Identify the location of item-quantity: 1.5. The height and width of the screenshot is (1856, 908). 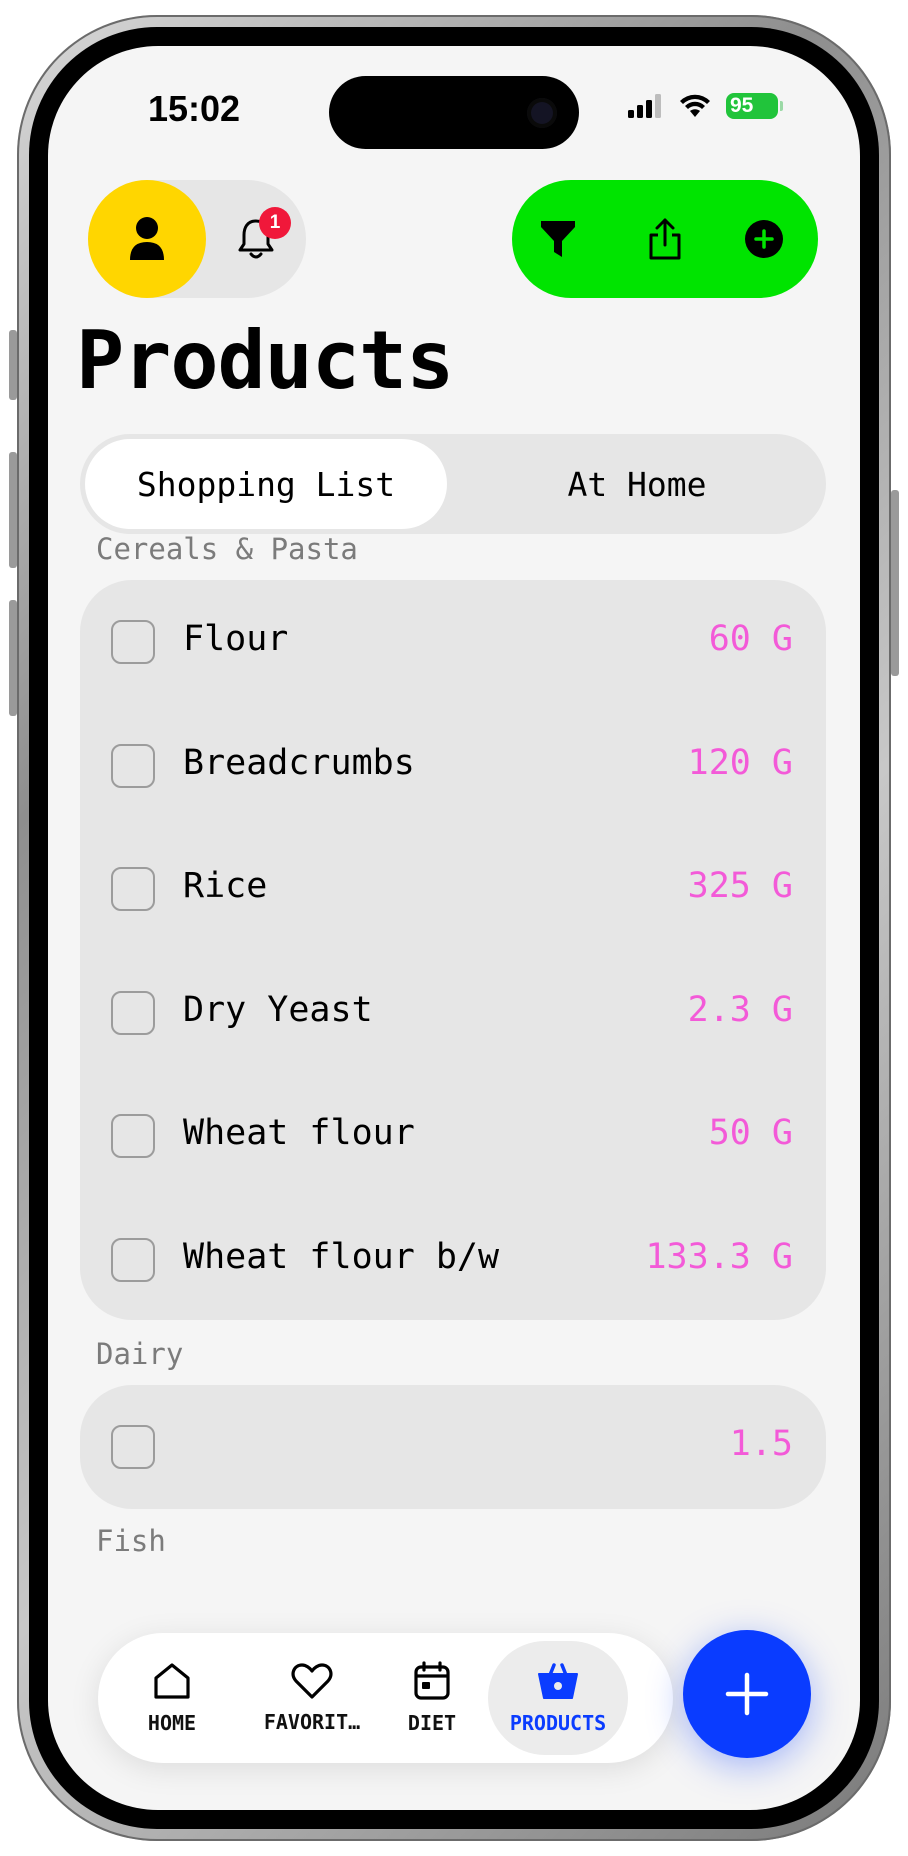
(761, 1444).